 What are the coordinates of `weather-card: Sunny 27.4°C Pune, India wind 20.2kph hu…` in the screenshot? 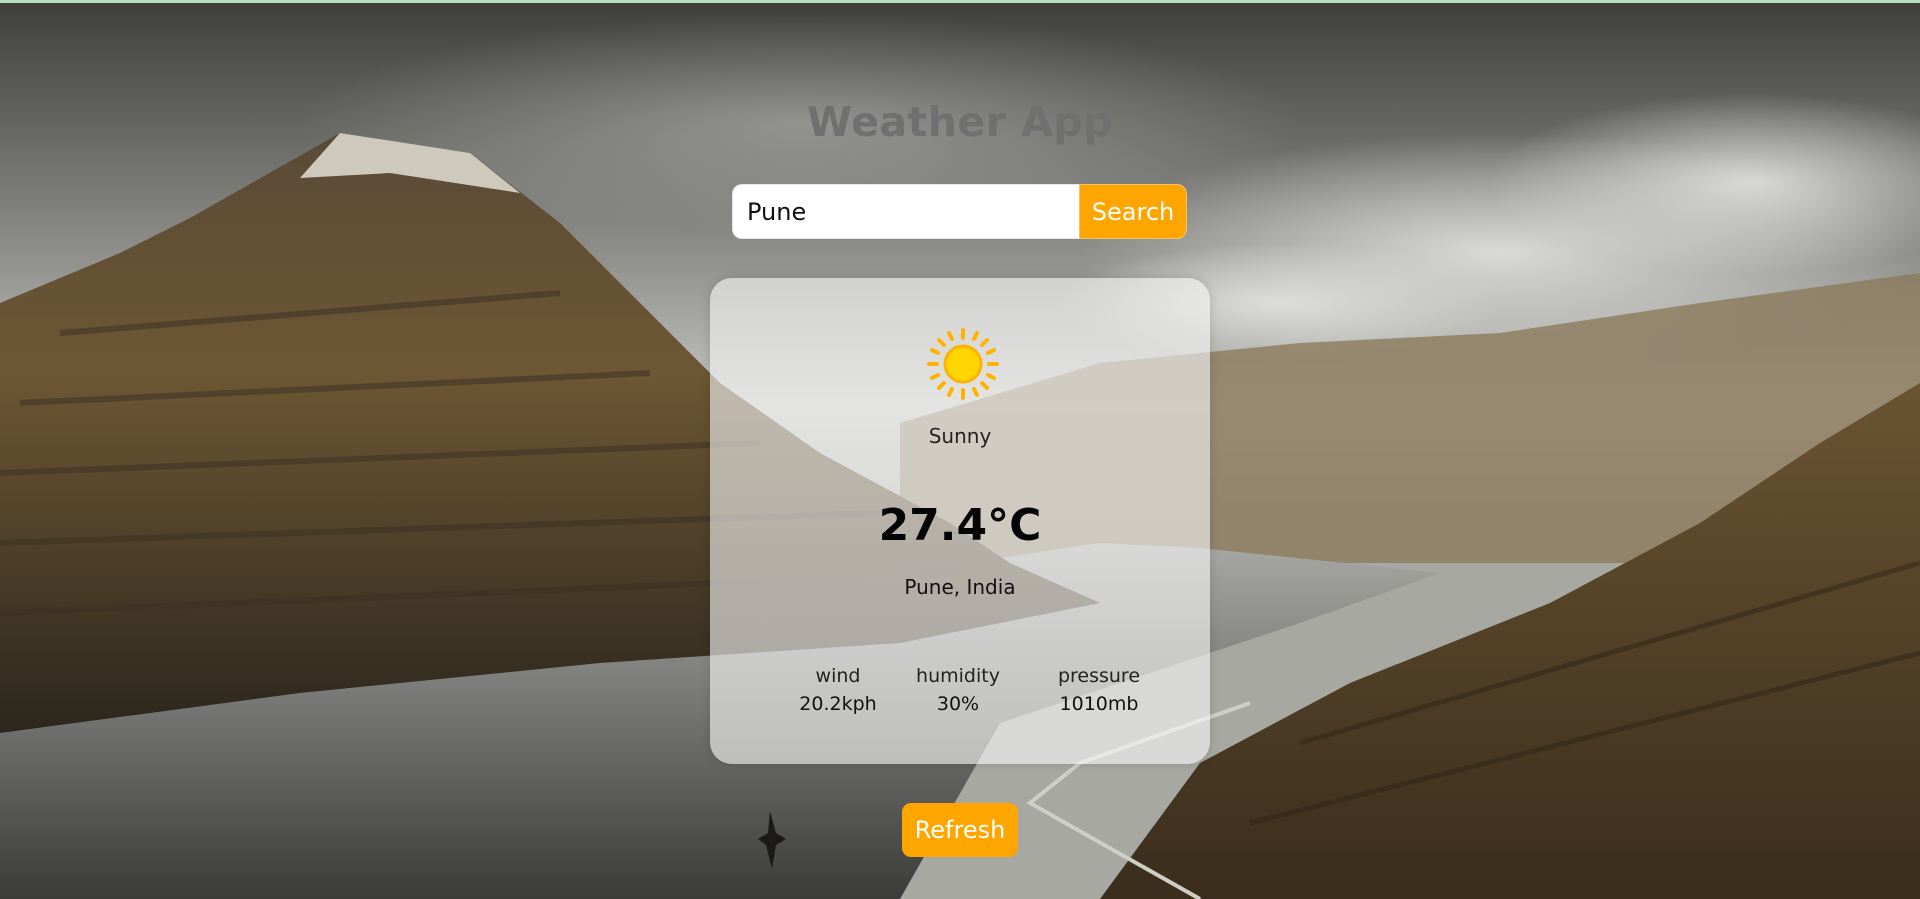 It's located at (960, 521).